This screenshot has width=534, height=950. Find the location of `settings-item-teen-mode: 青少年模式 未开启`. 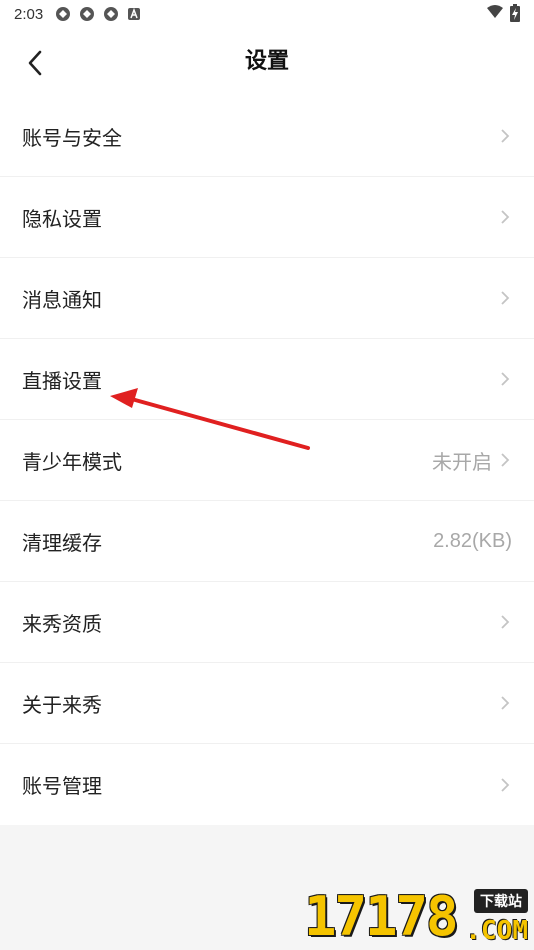

settings-item-teen-mode: 青少年模式 未开启 is located at coordinates (267, 460).